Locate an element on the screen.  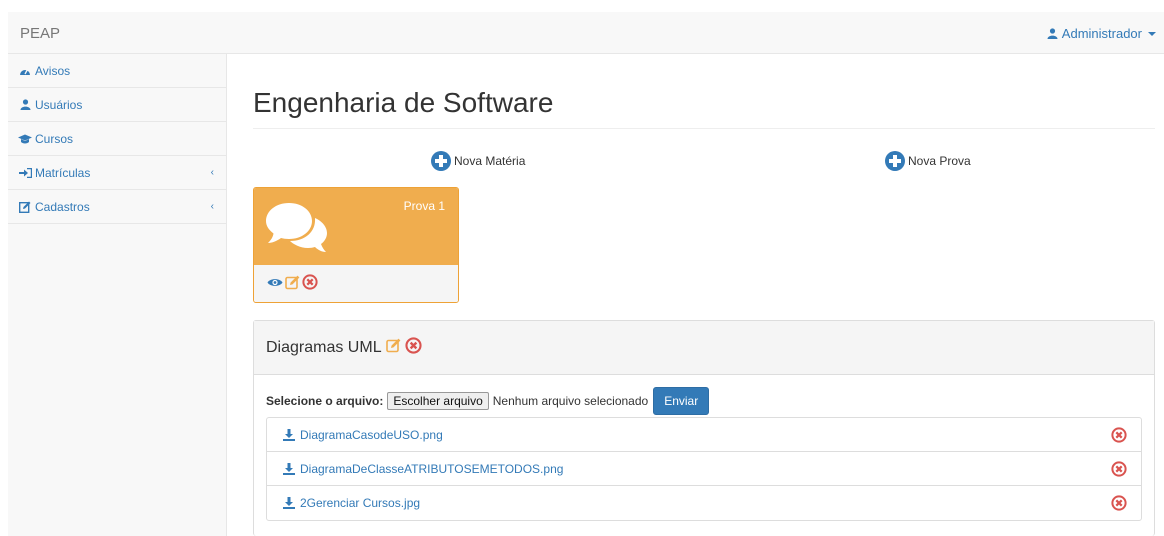
sidebar-item-label: Usuários is located at coordinates (59, 104).